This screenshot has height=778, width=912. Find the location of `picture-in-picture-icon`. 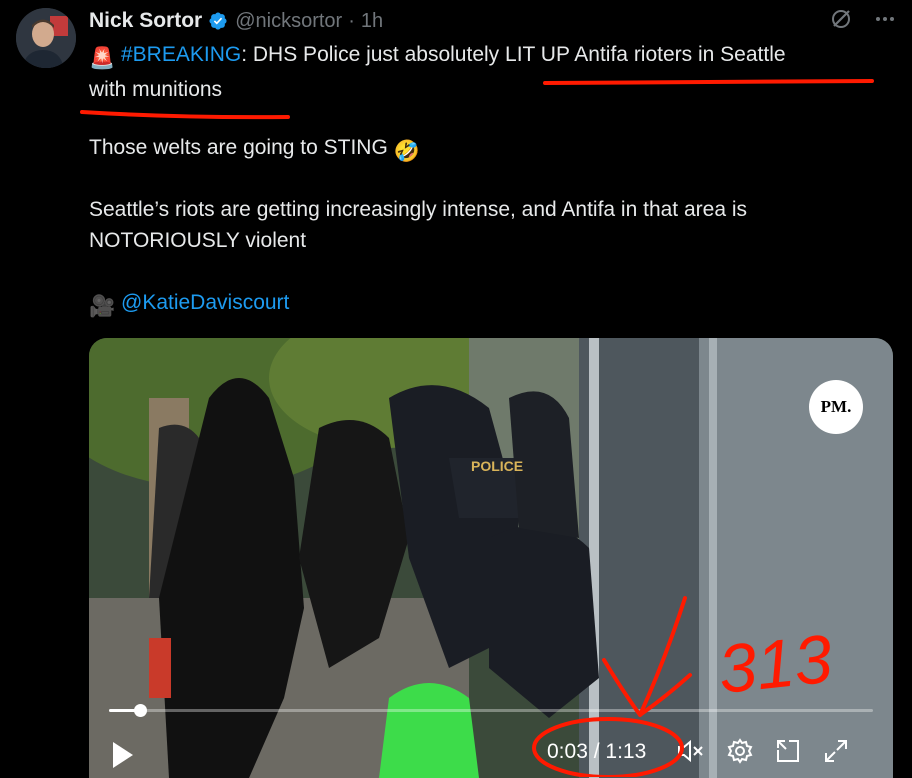

picture-in-picture-icon is located at coordinates (788, 753).